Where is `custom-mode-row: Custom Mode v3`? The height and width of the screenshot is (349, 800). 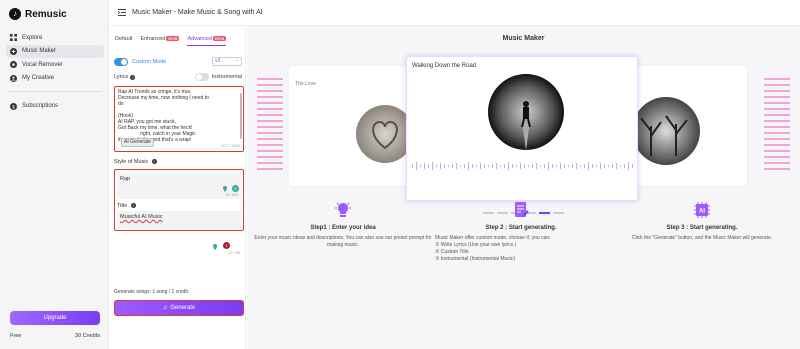
custom-mode-row: Custom Mode v3 is located at coordinates (178, 61).